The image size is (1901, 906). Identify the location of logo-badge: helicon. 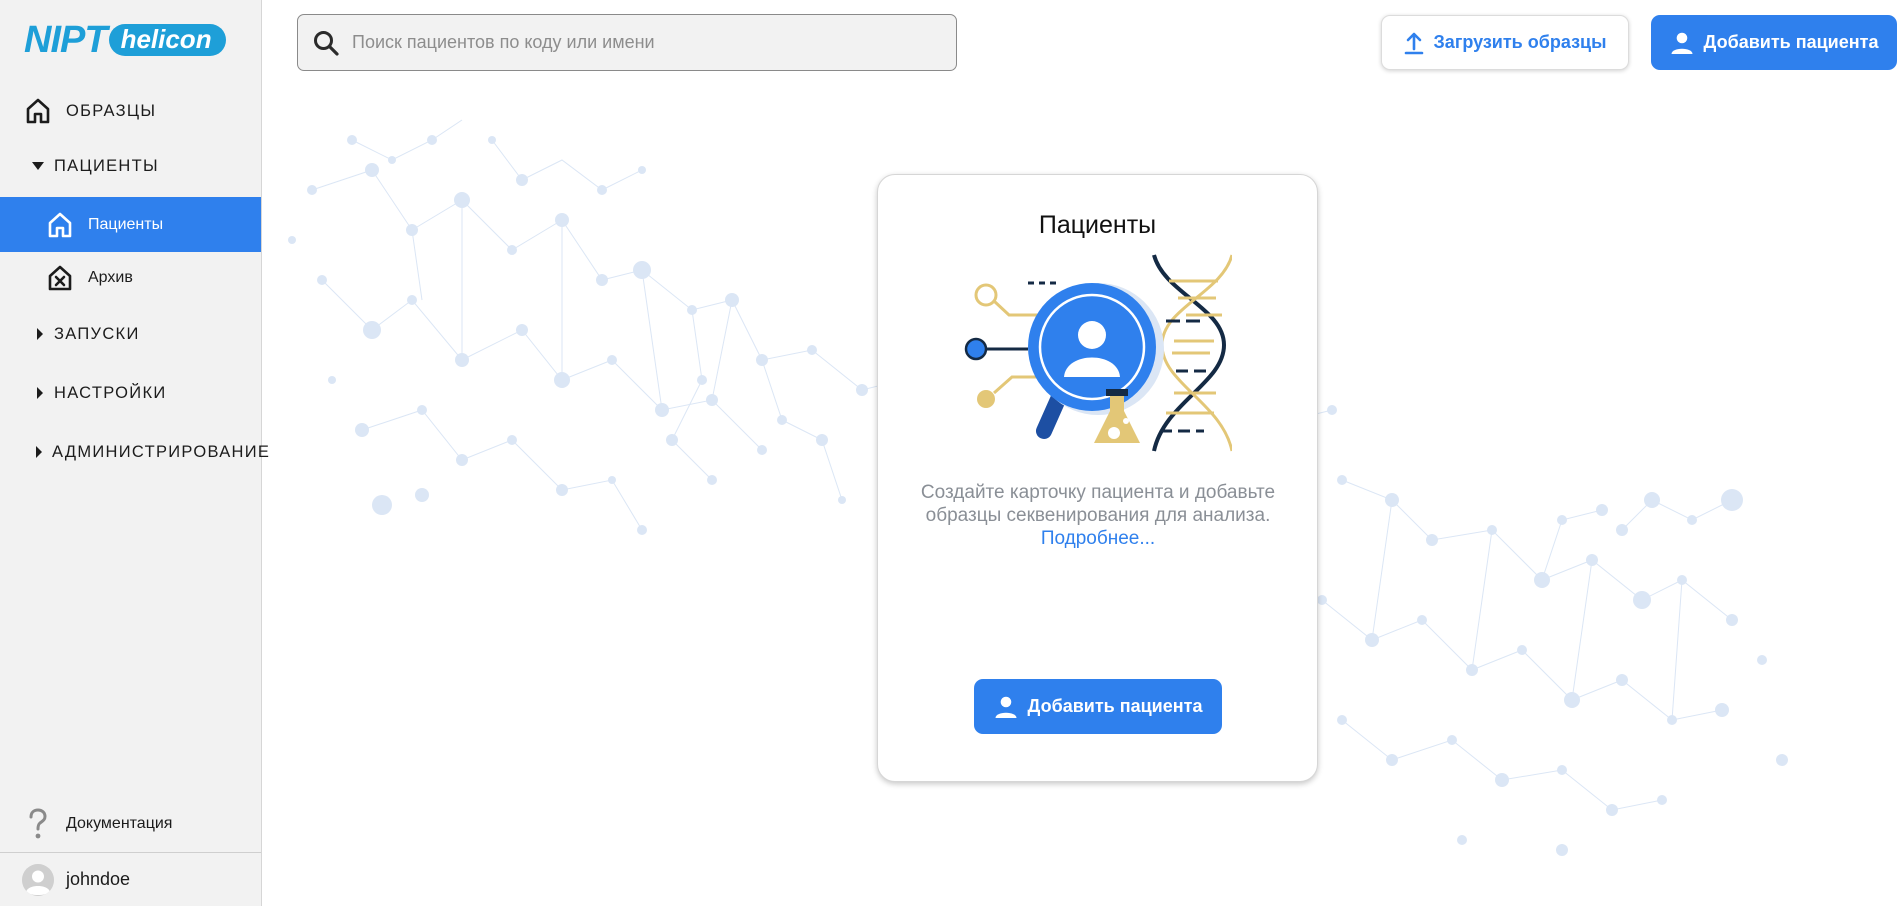
(167, 40).